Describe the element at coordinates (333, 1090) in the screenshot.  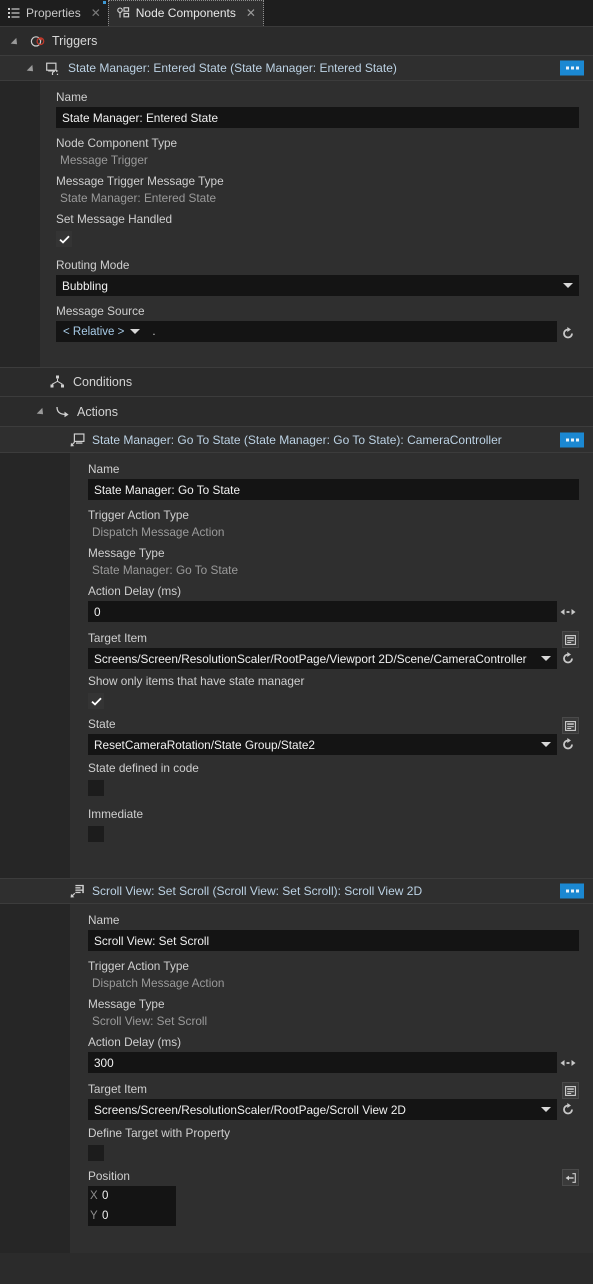
I see `target-item-label-row-1: Target Item` at that location.